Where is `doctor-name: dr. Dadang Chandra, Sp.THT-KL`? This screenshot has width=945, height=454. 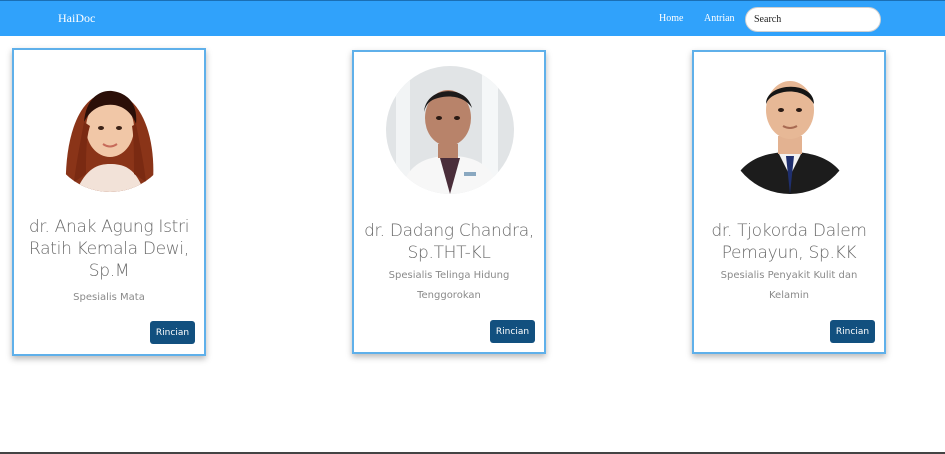
doctor-name: dr. Dadang Chandra, Sp.THT-KL is located at coordinates (449, 242).